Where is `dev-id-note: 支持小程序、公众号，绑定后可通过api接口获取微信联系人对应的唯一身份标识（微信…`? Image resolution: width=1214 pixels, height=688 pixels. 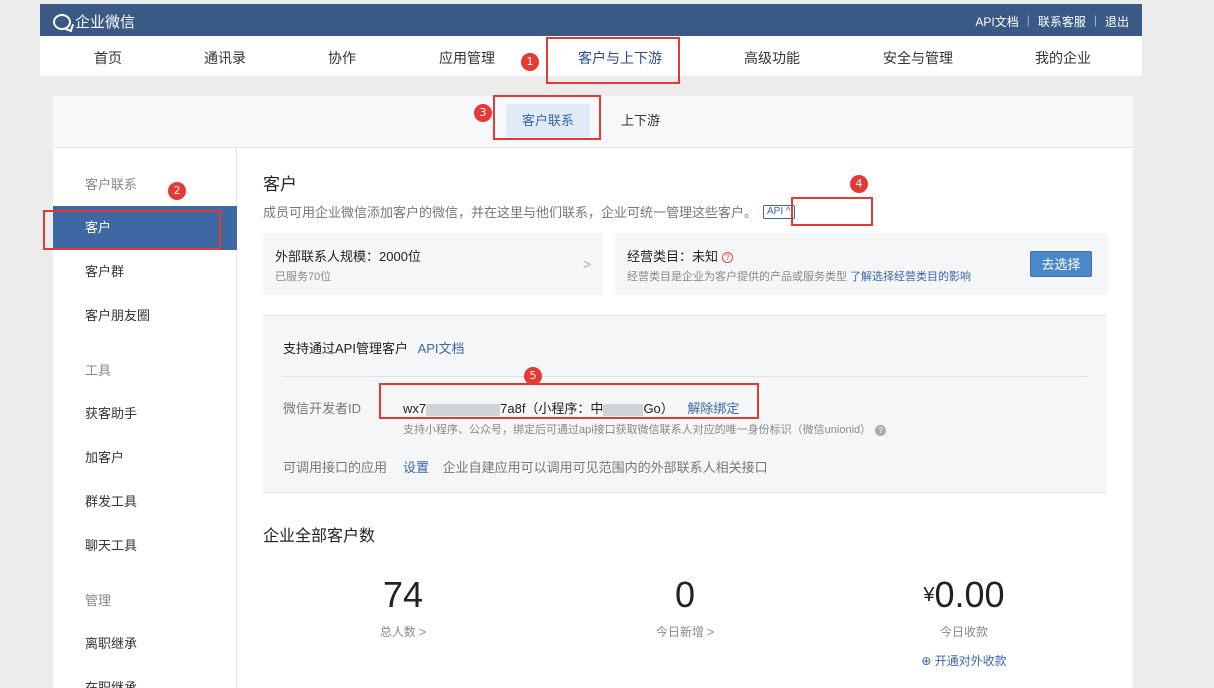
dev-id-note: 支持小程序、公众号，绑定后可通过api接口获取微信联系人对应的唯一身份标识（微信… is located at coordinates (637, 430).